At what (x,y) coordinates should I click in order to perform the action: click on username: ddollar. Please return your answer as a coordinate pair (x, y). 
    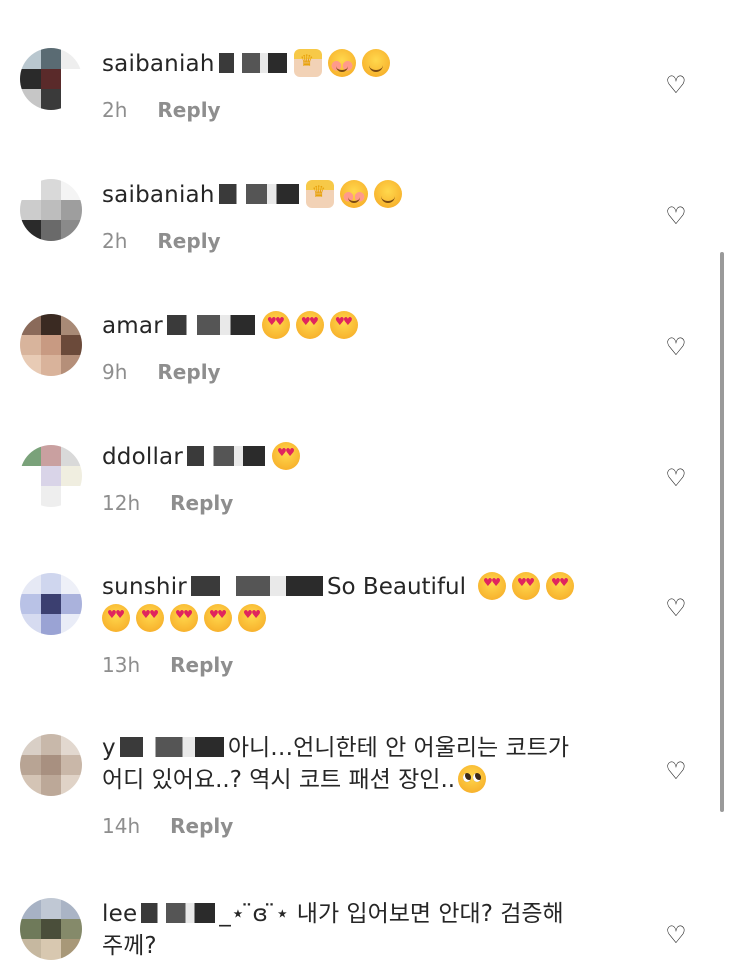
    Looking at the image, I should click on (142, 457).